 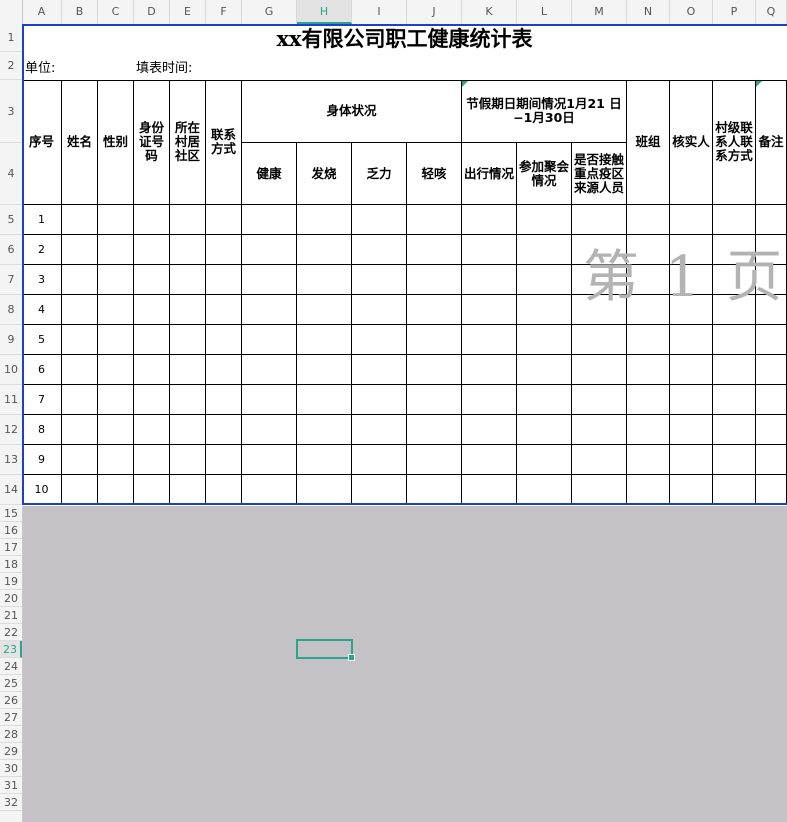 I want to click on row-header-26: 26, so click(x=11, y=700).